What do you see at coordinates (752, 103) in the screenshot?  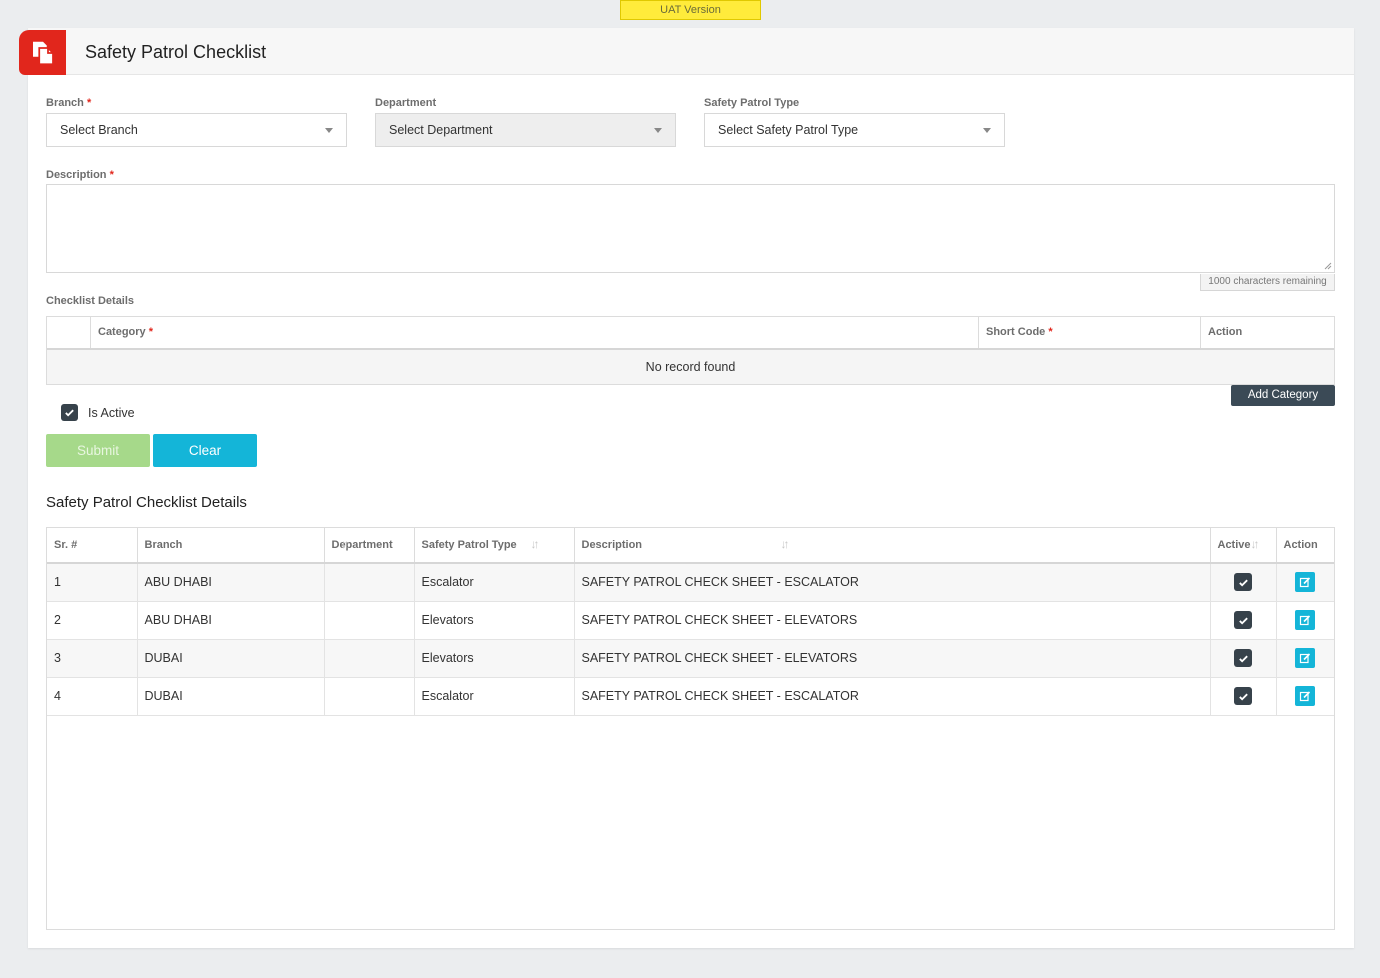 I see `patrol-type-label: Safety Patrol Type` at bounding box center [752, 103].